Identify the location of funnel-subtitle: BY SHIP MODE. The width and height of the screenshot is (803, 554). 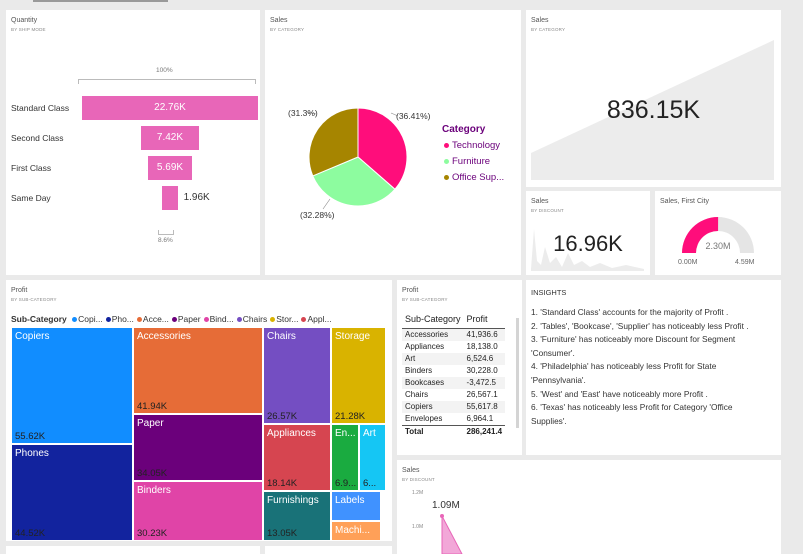
(28, 29).